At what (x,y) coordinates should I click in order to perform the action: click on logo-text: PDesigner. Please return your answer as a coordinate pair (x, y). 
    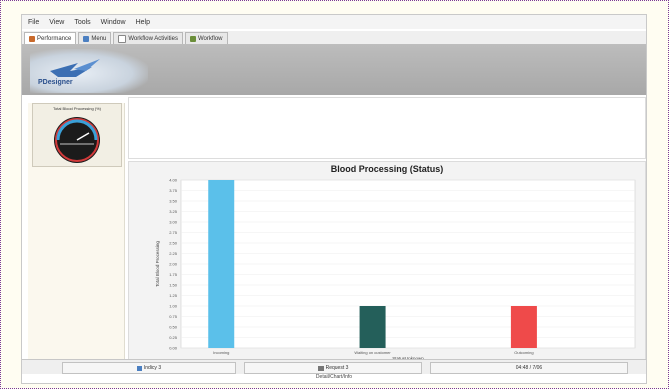
    Looking at the image, I should click on (55, 82).